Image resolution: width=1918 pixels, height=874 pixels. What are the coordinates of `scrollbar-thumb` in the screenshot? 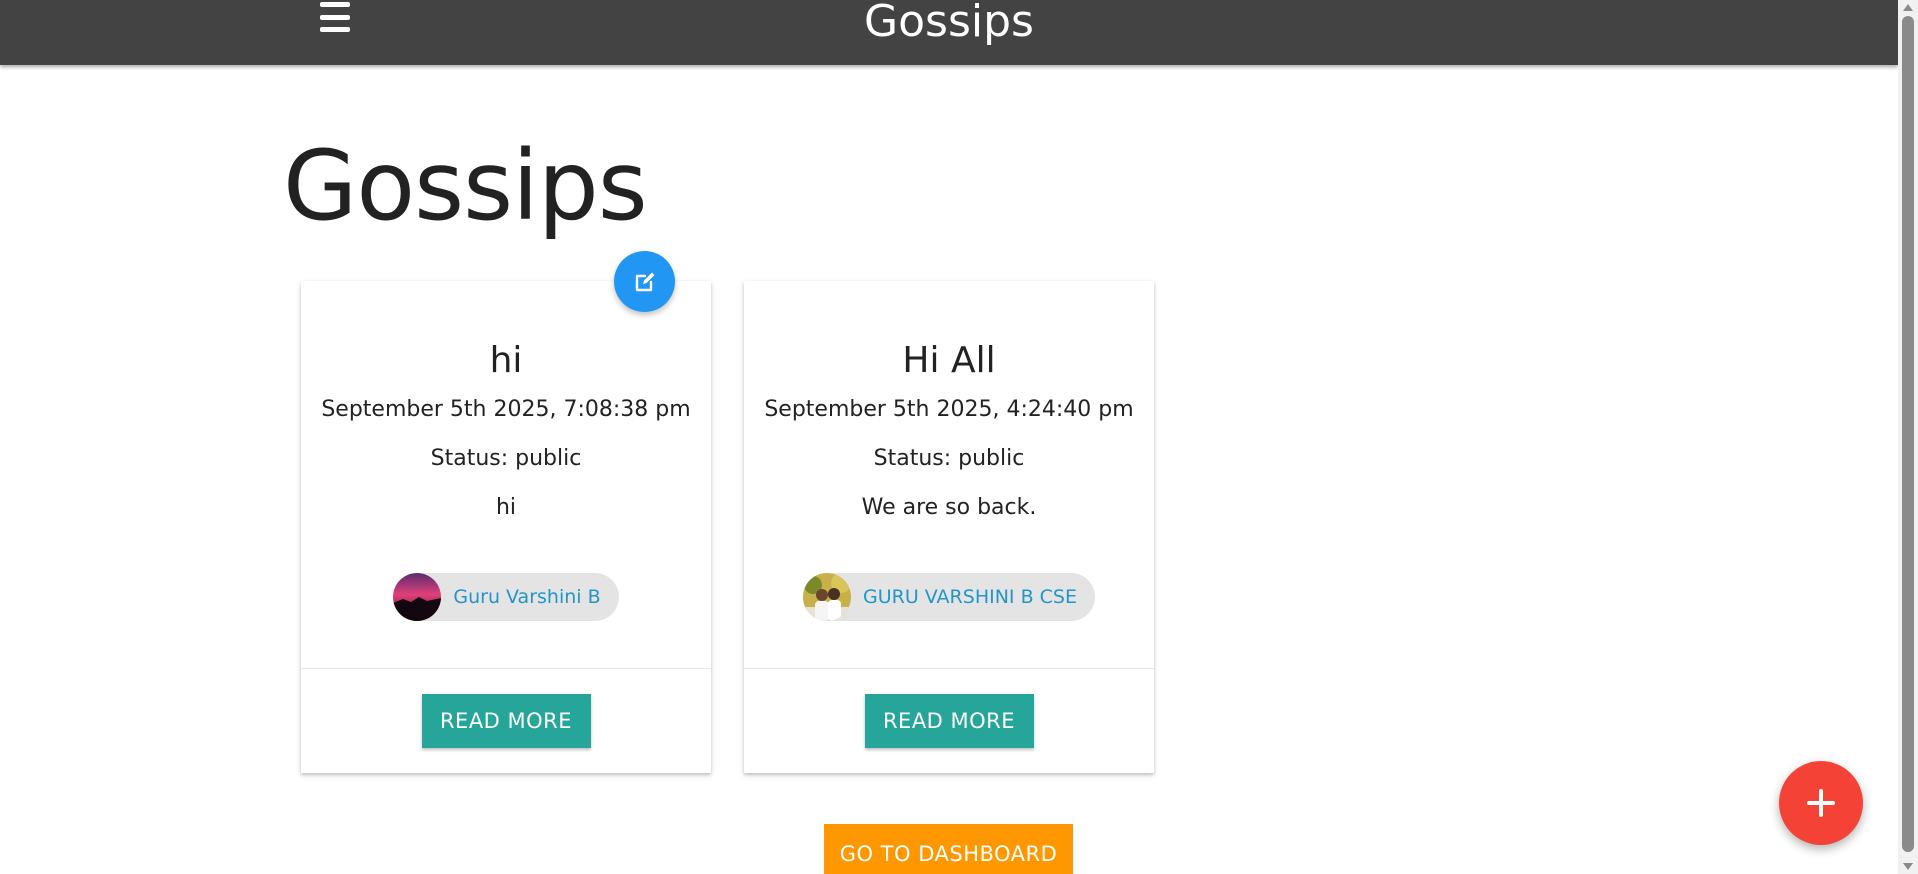 It's located at (1908, 434).